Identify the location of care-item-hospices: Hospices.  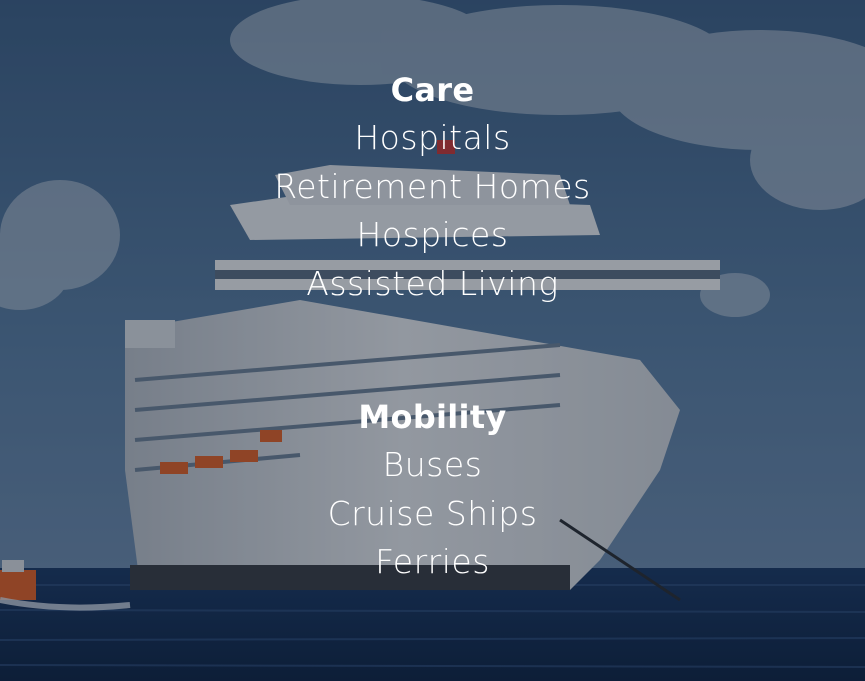
(432, 234).